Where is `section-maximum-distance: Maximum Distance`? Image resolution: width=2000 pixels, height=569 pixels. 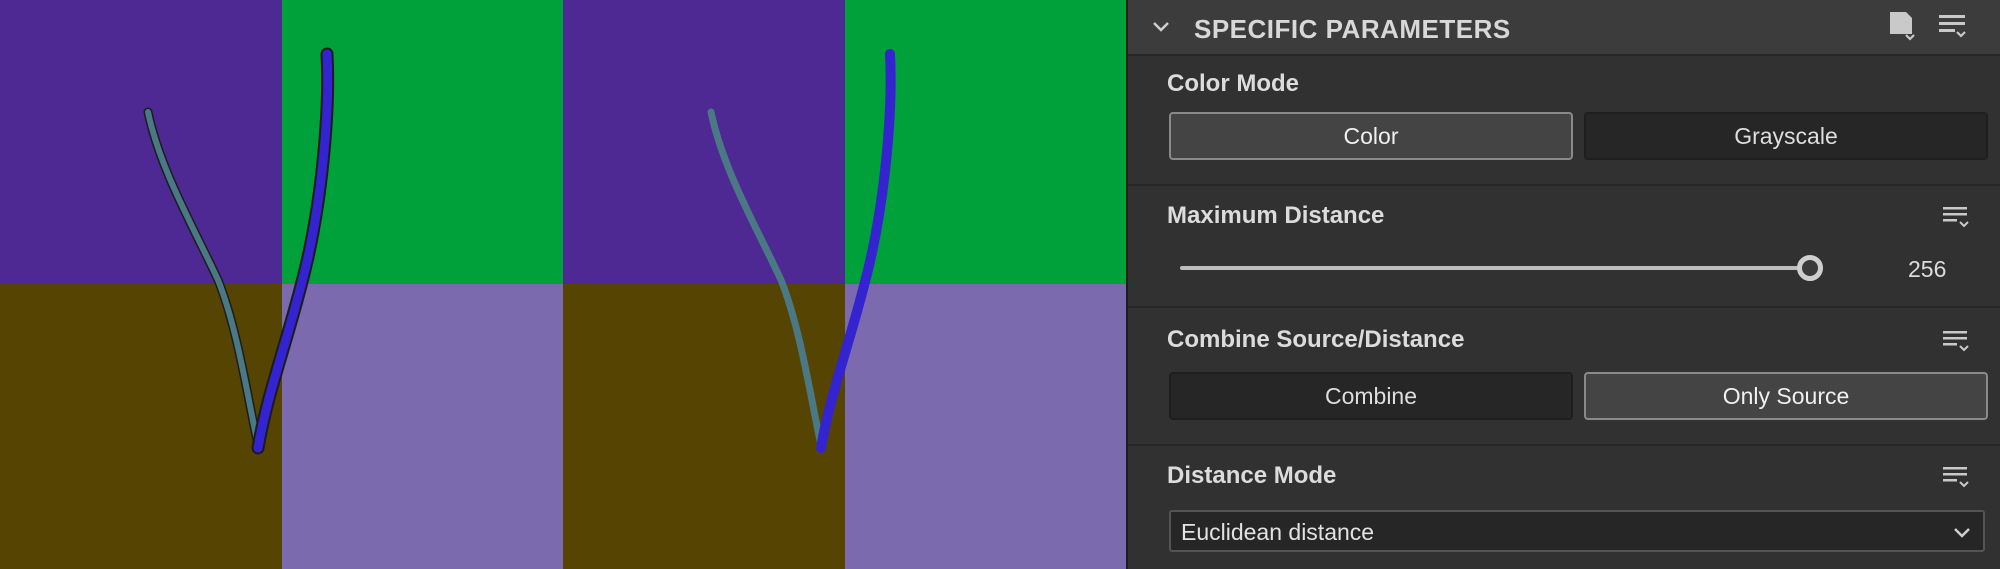 section-maximum-distance: Maximum Distance is located at coordinates (1564, 247).